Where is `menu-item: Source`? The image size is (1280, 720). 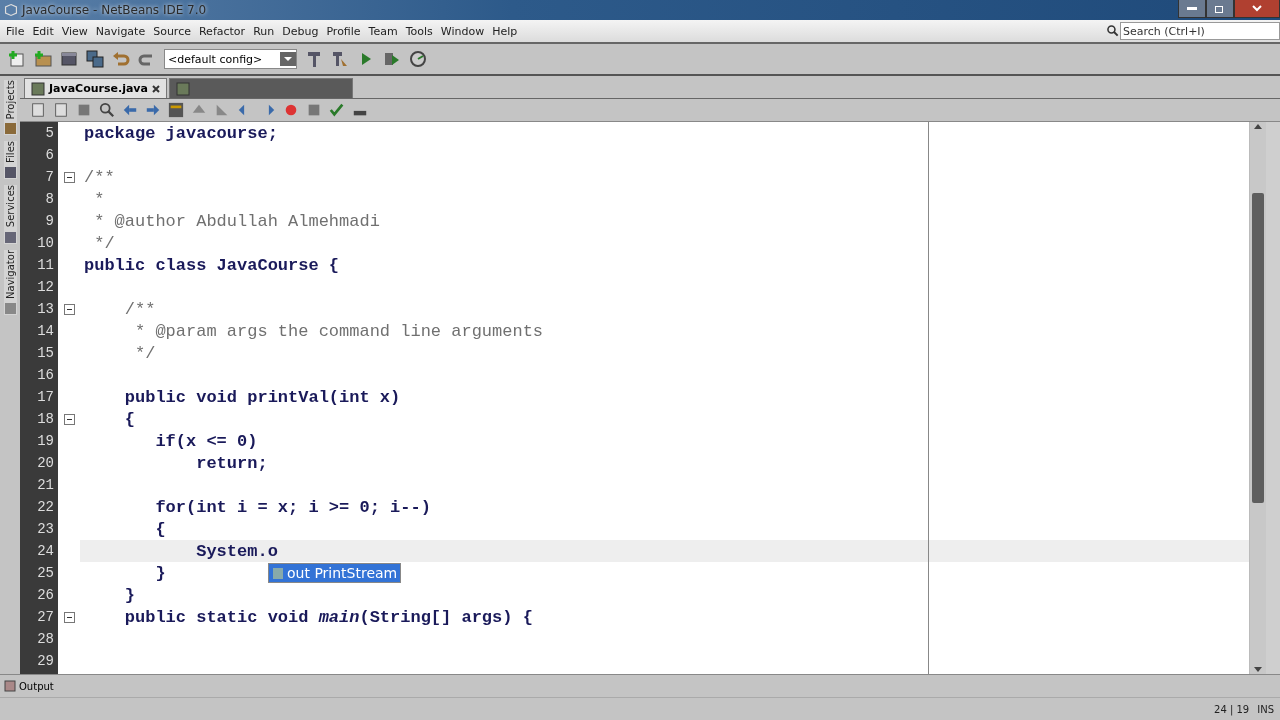 menu-item: Source is located at coordinates (172, 31).